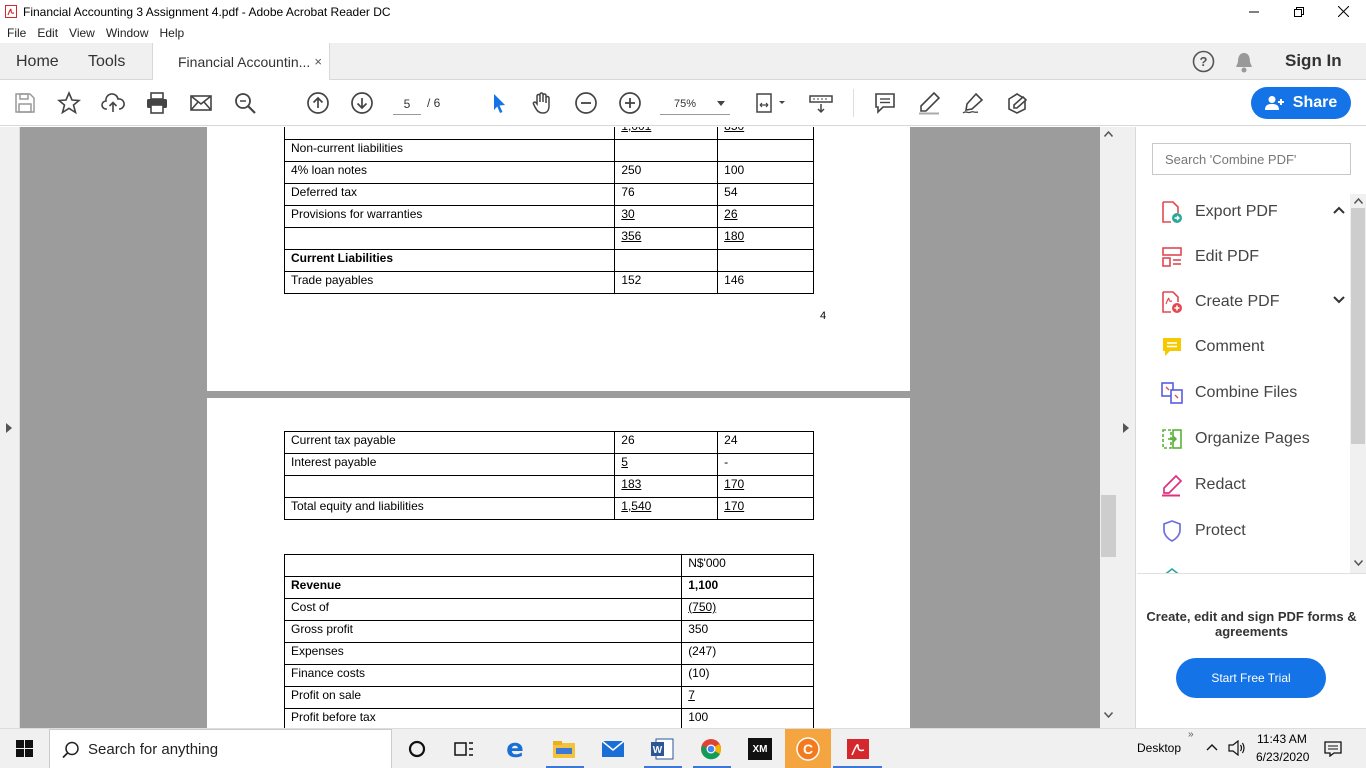 The height and width of the screenshot is (768, 1366). I want to click on file-explorer-icon, so click(564, 749).